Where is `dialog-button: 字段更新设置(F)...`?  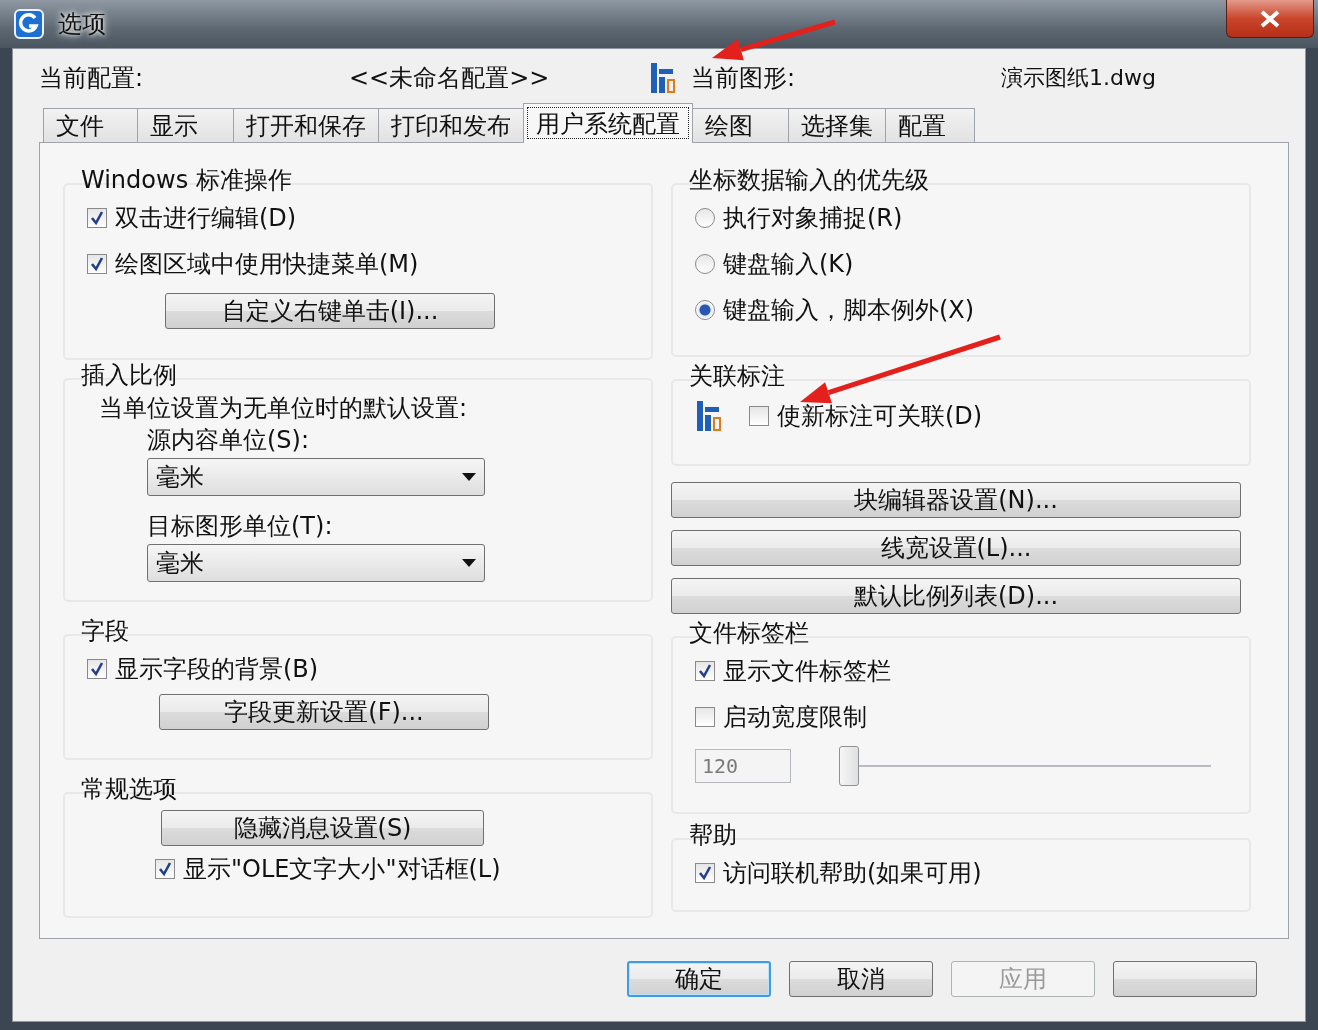 dialog-button: 字段更新设置(F)... is located at coordinates (324, 712).